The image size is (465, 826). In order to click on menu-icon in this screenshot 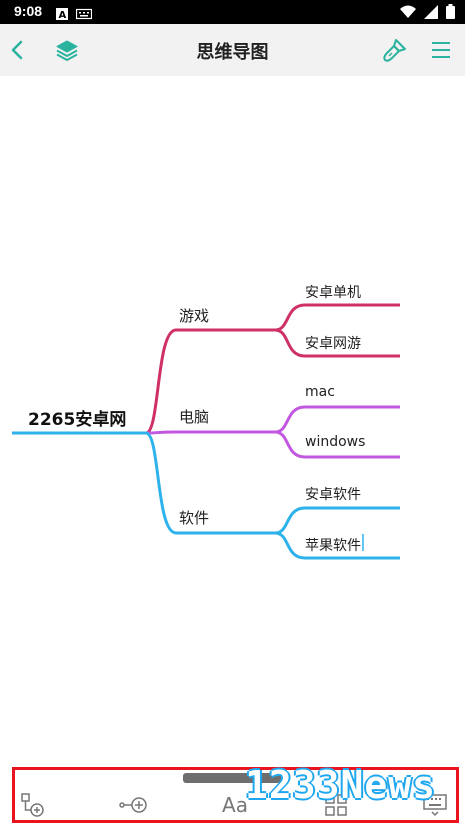, I will do `click(441, 50)`.